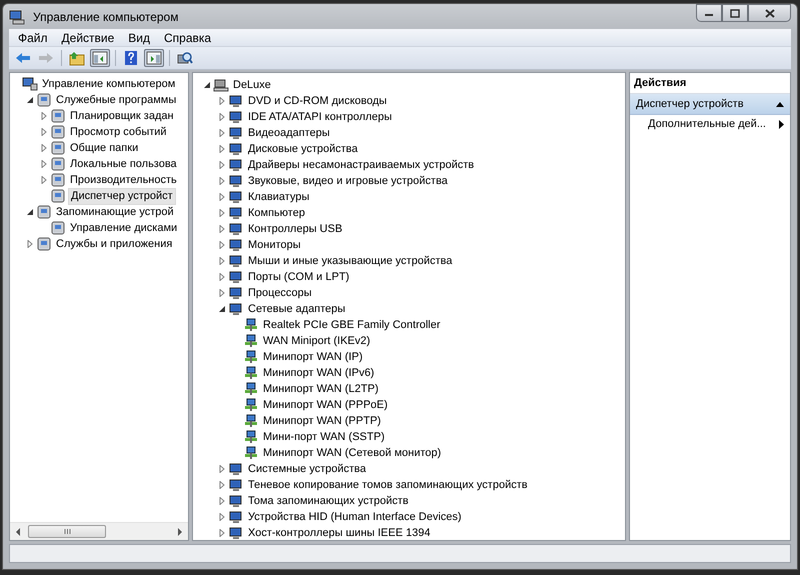 Image resolution: width=800 pixels, height=575 pixels. What do you see at coordinates (116, 100) in the screenshot?
I see `tree-item: Служебные программы` at bounding box center [116, 100].